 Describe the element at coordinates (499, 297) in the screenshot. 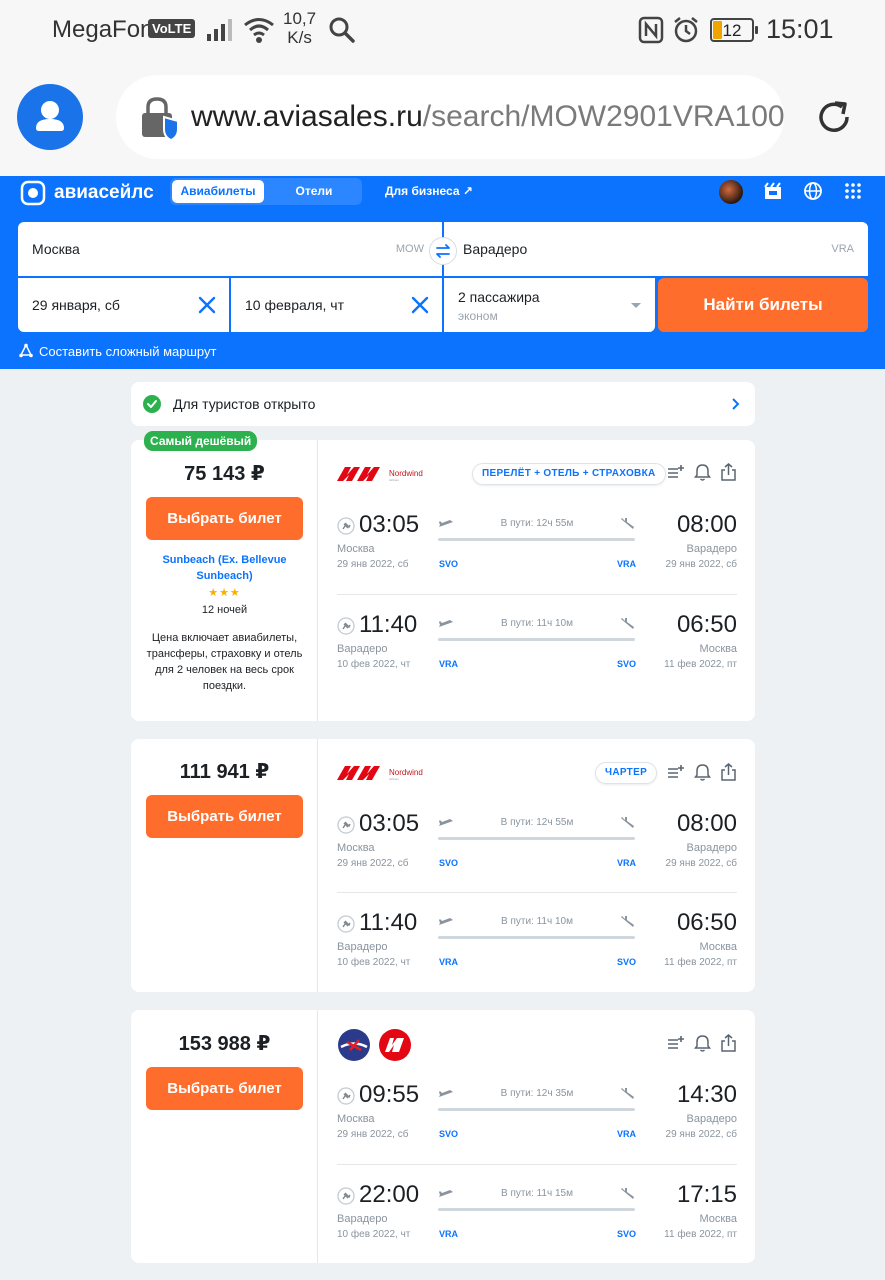

I see `passengers-count: 2 пассажира` at that location.